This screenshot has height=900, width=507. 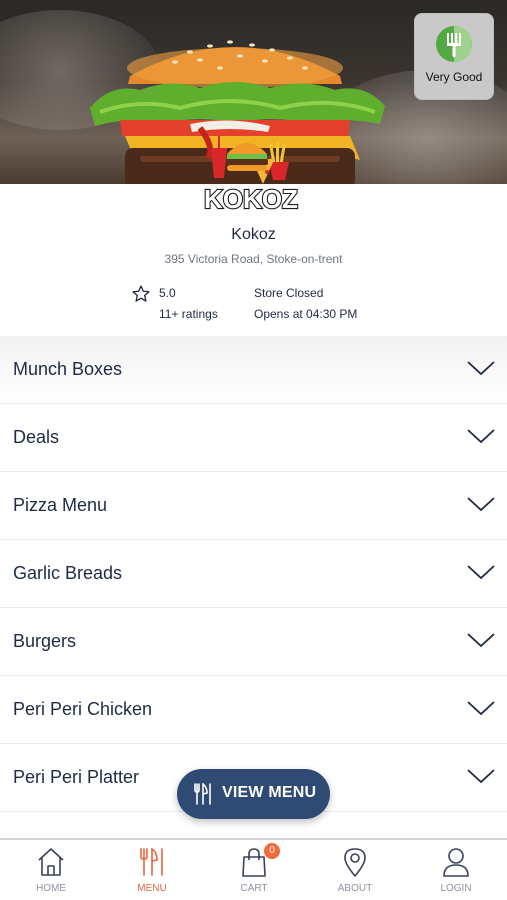 I want to click on location-pin-icon, so click(x=355, y=862).